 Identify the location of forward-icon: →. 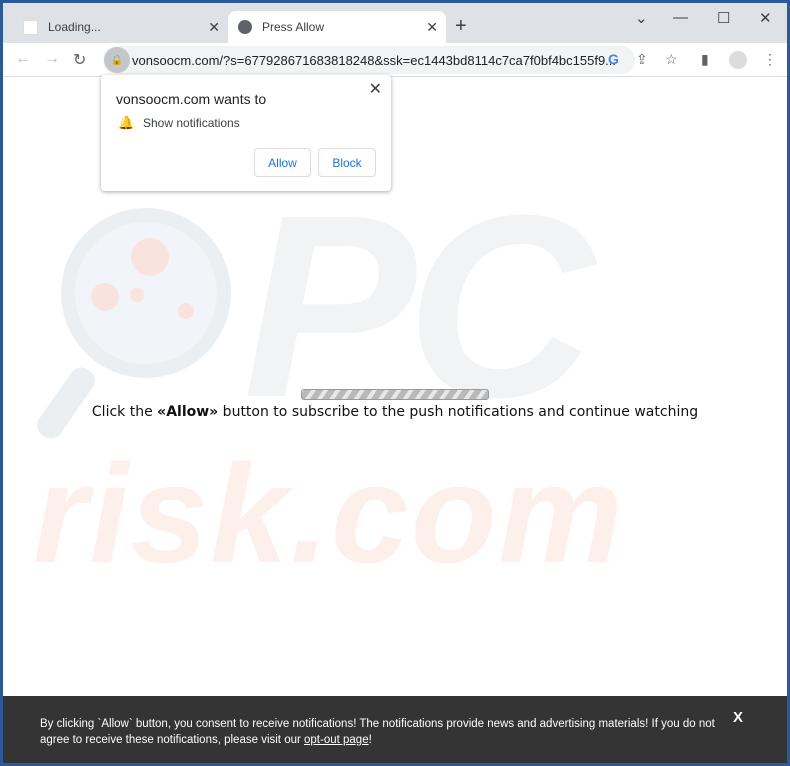
(52, 59).